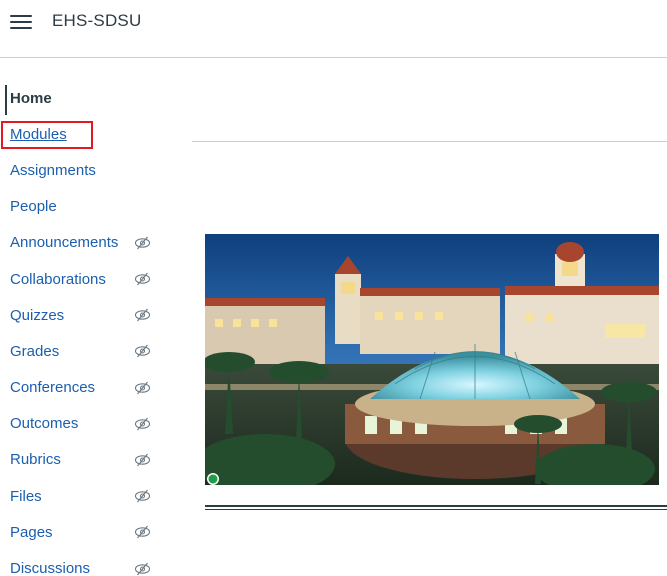  Describe the element at coordinates (35, 351) in the screenshot. I see `nav-item-label: Grades` at that location.